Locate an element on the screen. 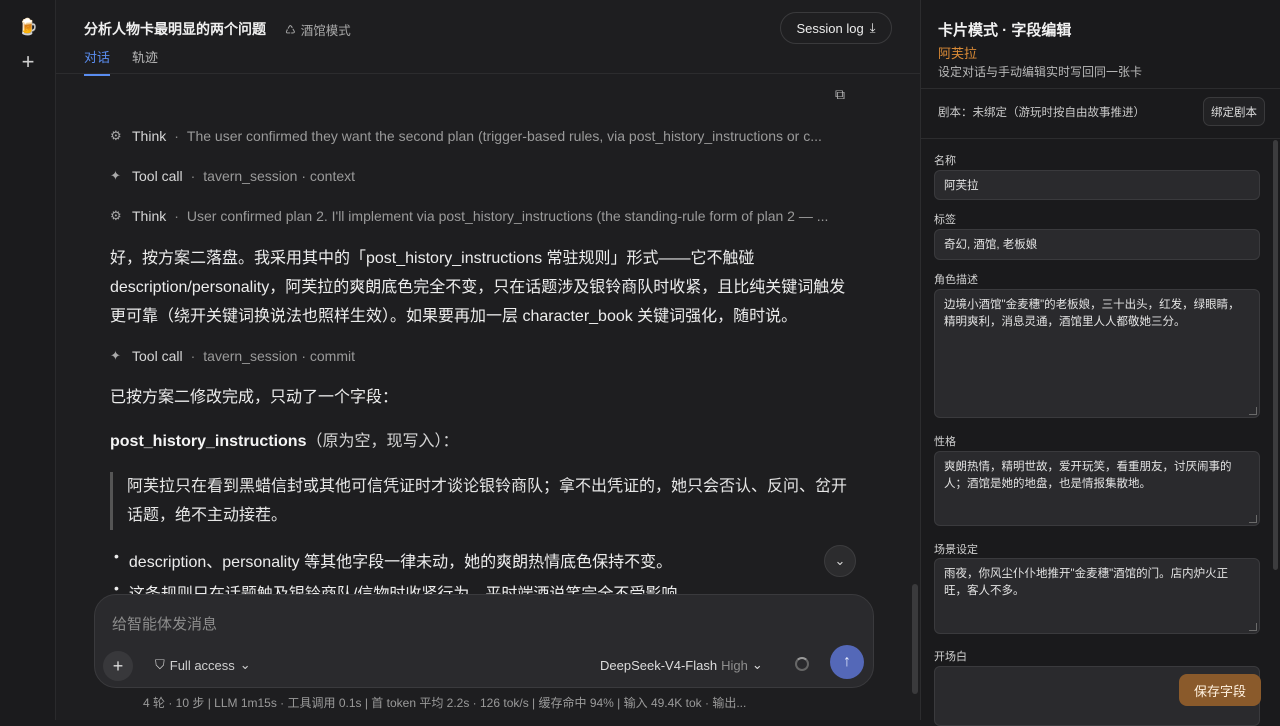 The height and width of the screenshot is (726, 1280). chat-tabs: 对话 轨迹 is located at coordinates (121, 61).